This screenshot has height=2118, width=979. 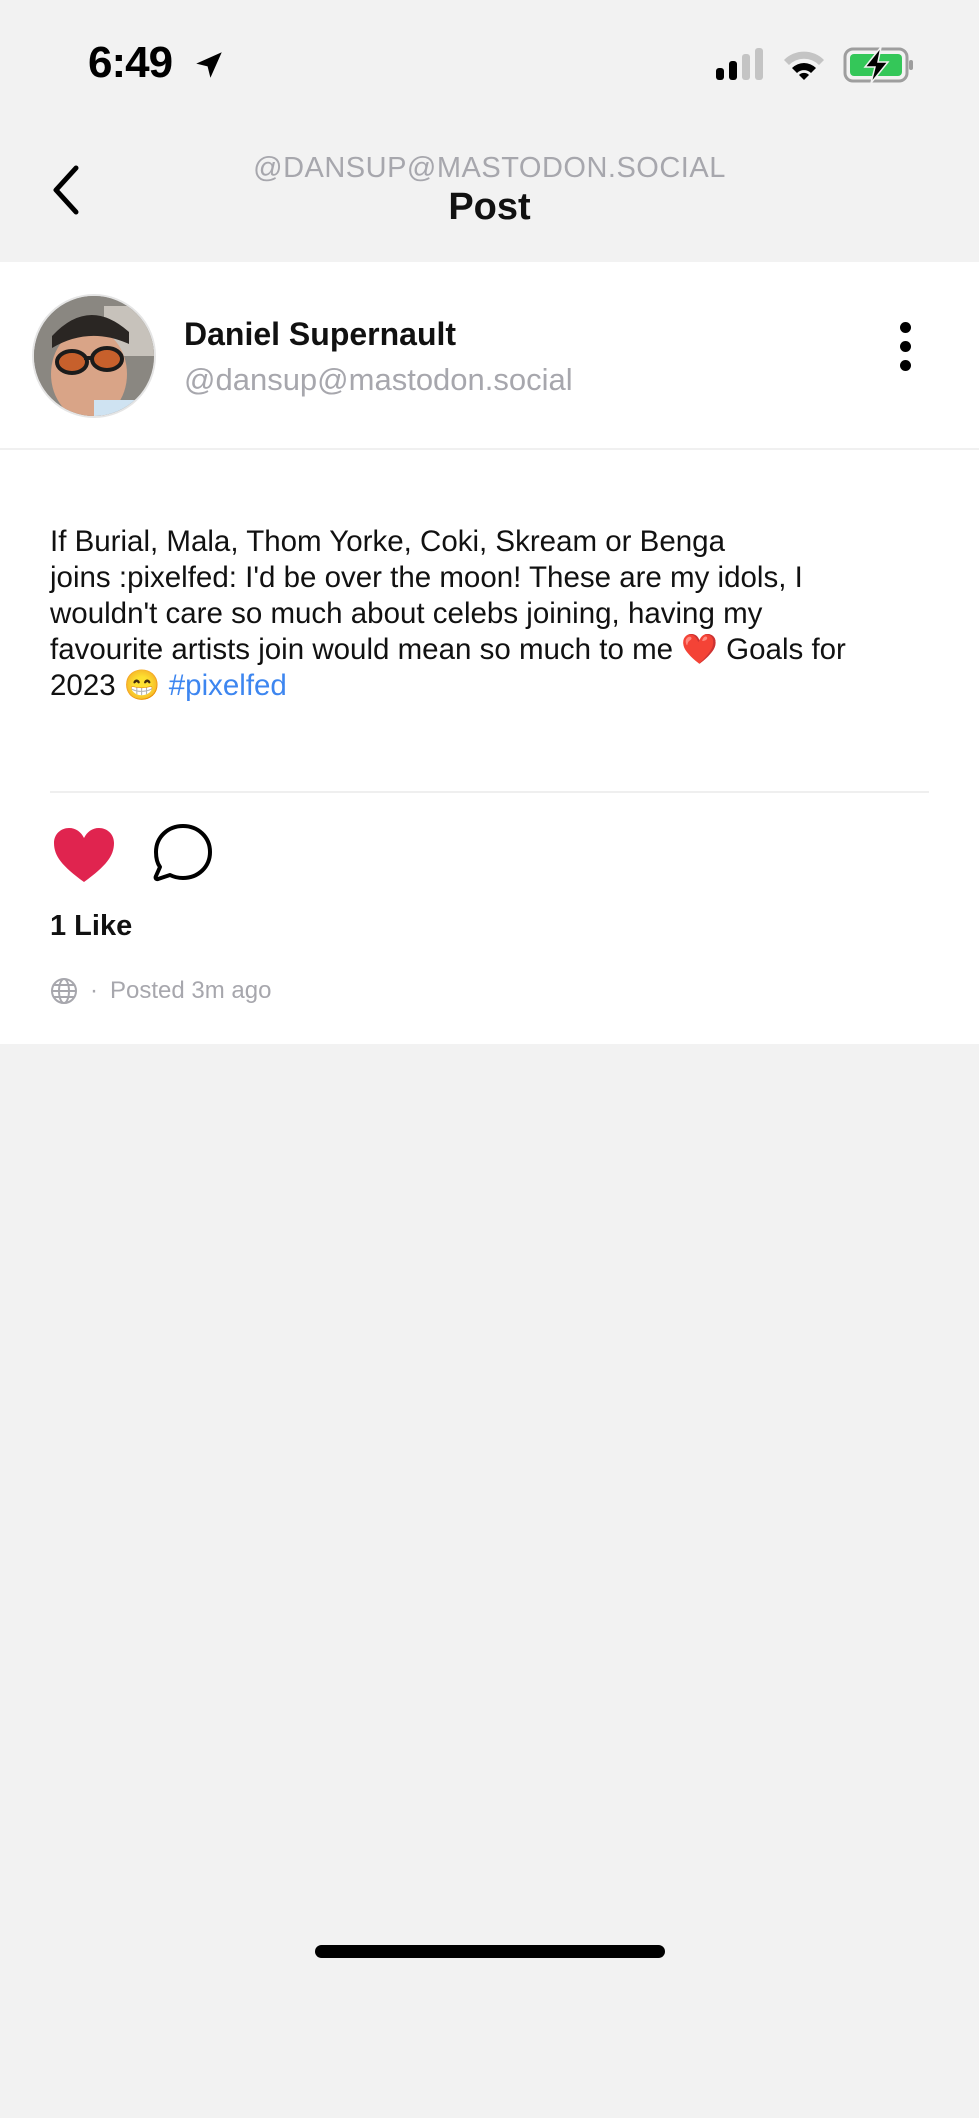 I want to click on likes-count: 1 Like, so click(x=91, y=926).